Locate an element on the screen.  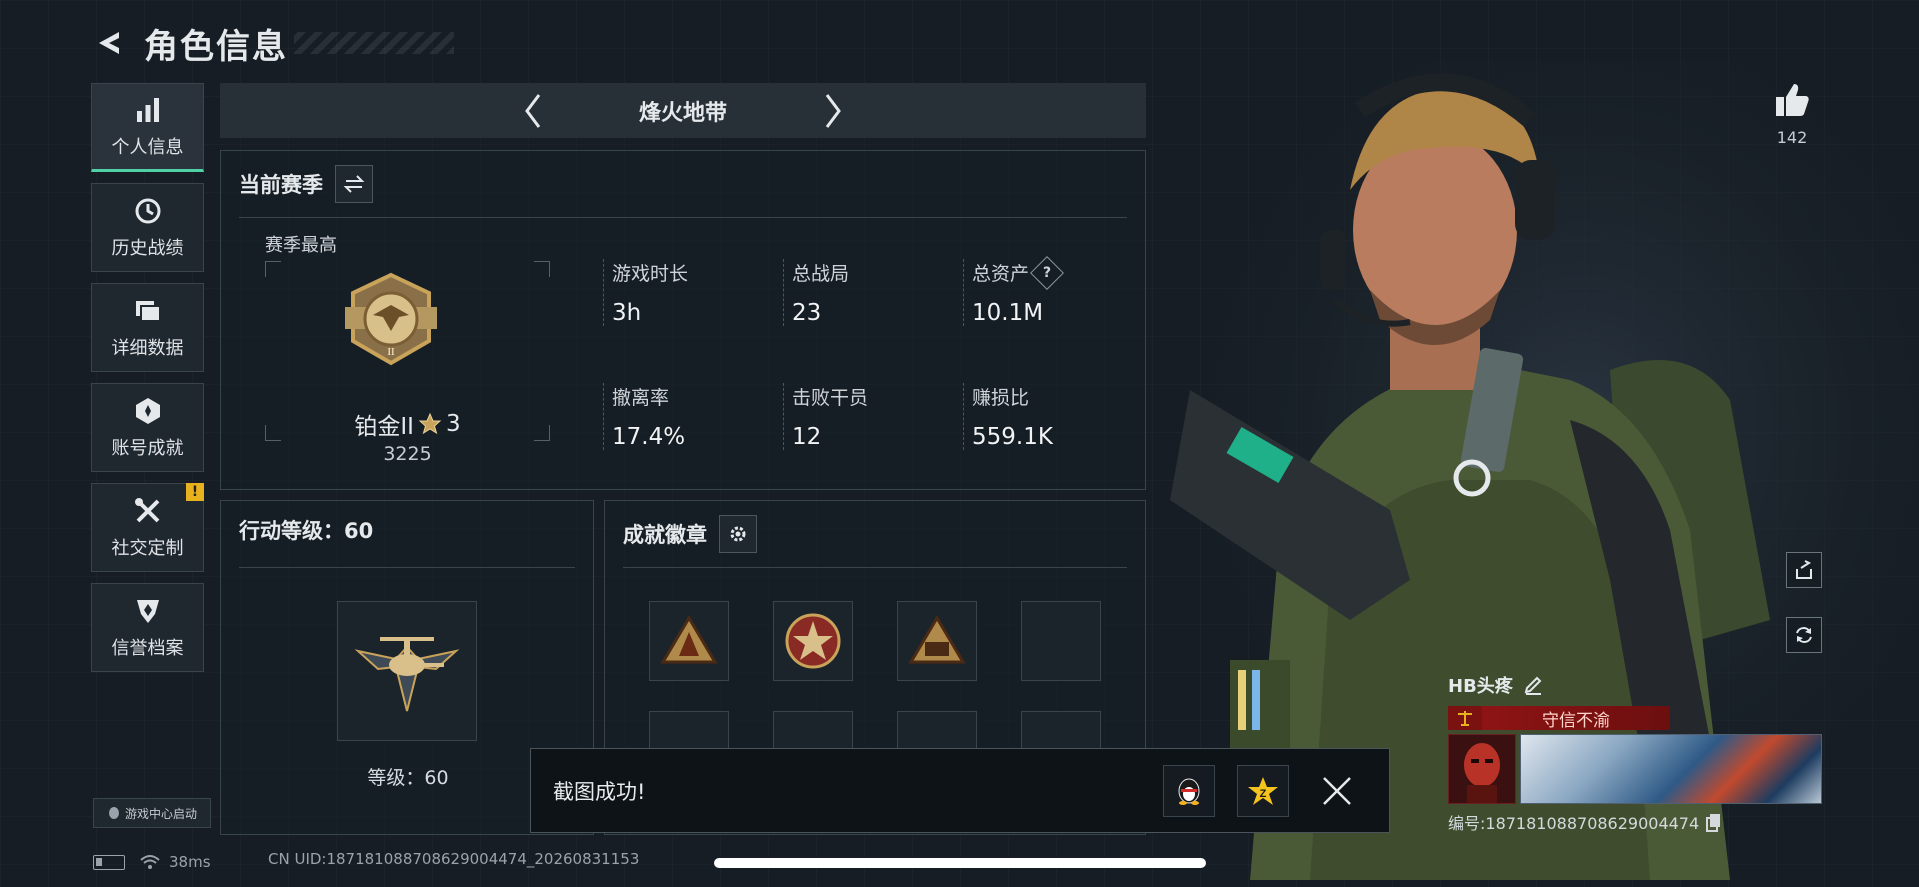
refresh-button is located at coordinates (1804, 635).